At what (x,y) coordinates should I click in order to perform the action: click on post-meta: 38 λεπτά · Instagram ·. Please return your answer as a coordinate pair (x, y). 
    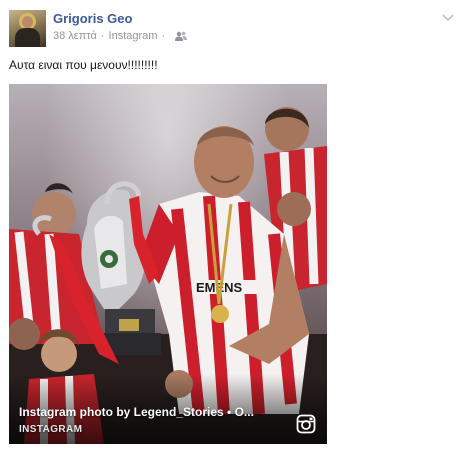
    Looking at the image, I should click on (120, 36).